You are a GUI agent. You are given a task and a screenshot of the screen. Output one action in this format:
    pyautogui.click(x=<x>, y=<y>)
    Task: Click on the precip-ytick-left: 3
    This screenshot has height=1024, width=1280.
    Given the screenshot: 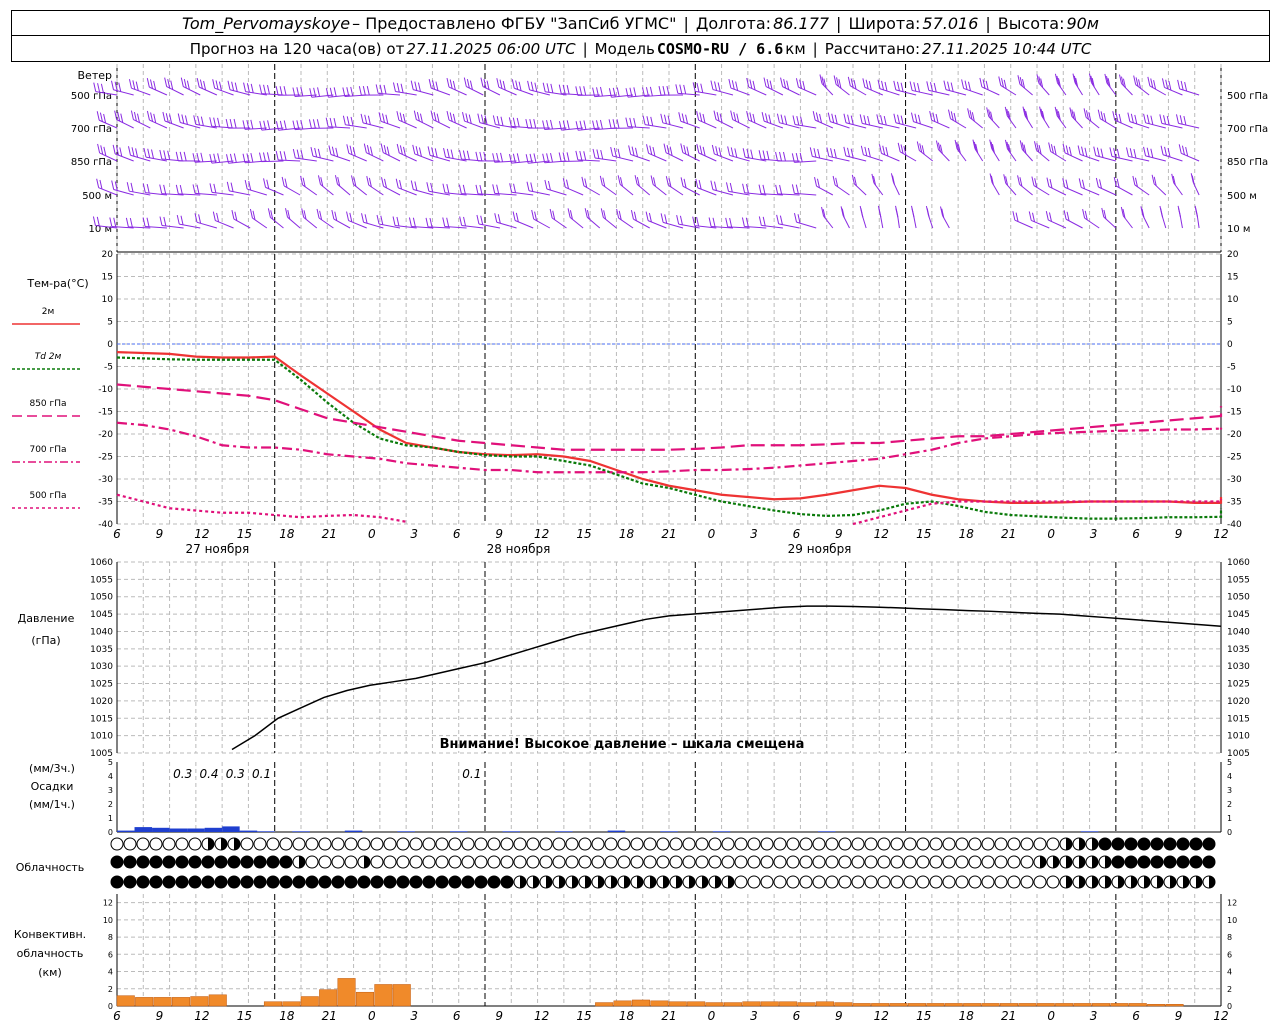 What is the action you would take?
    pyautogui.click(x=110, y=790)
    